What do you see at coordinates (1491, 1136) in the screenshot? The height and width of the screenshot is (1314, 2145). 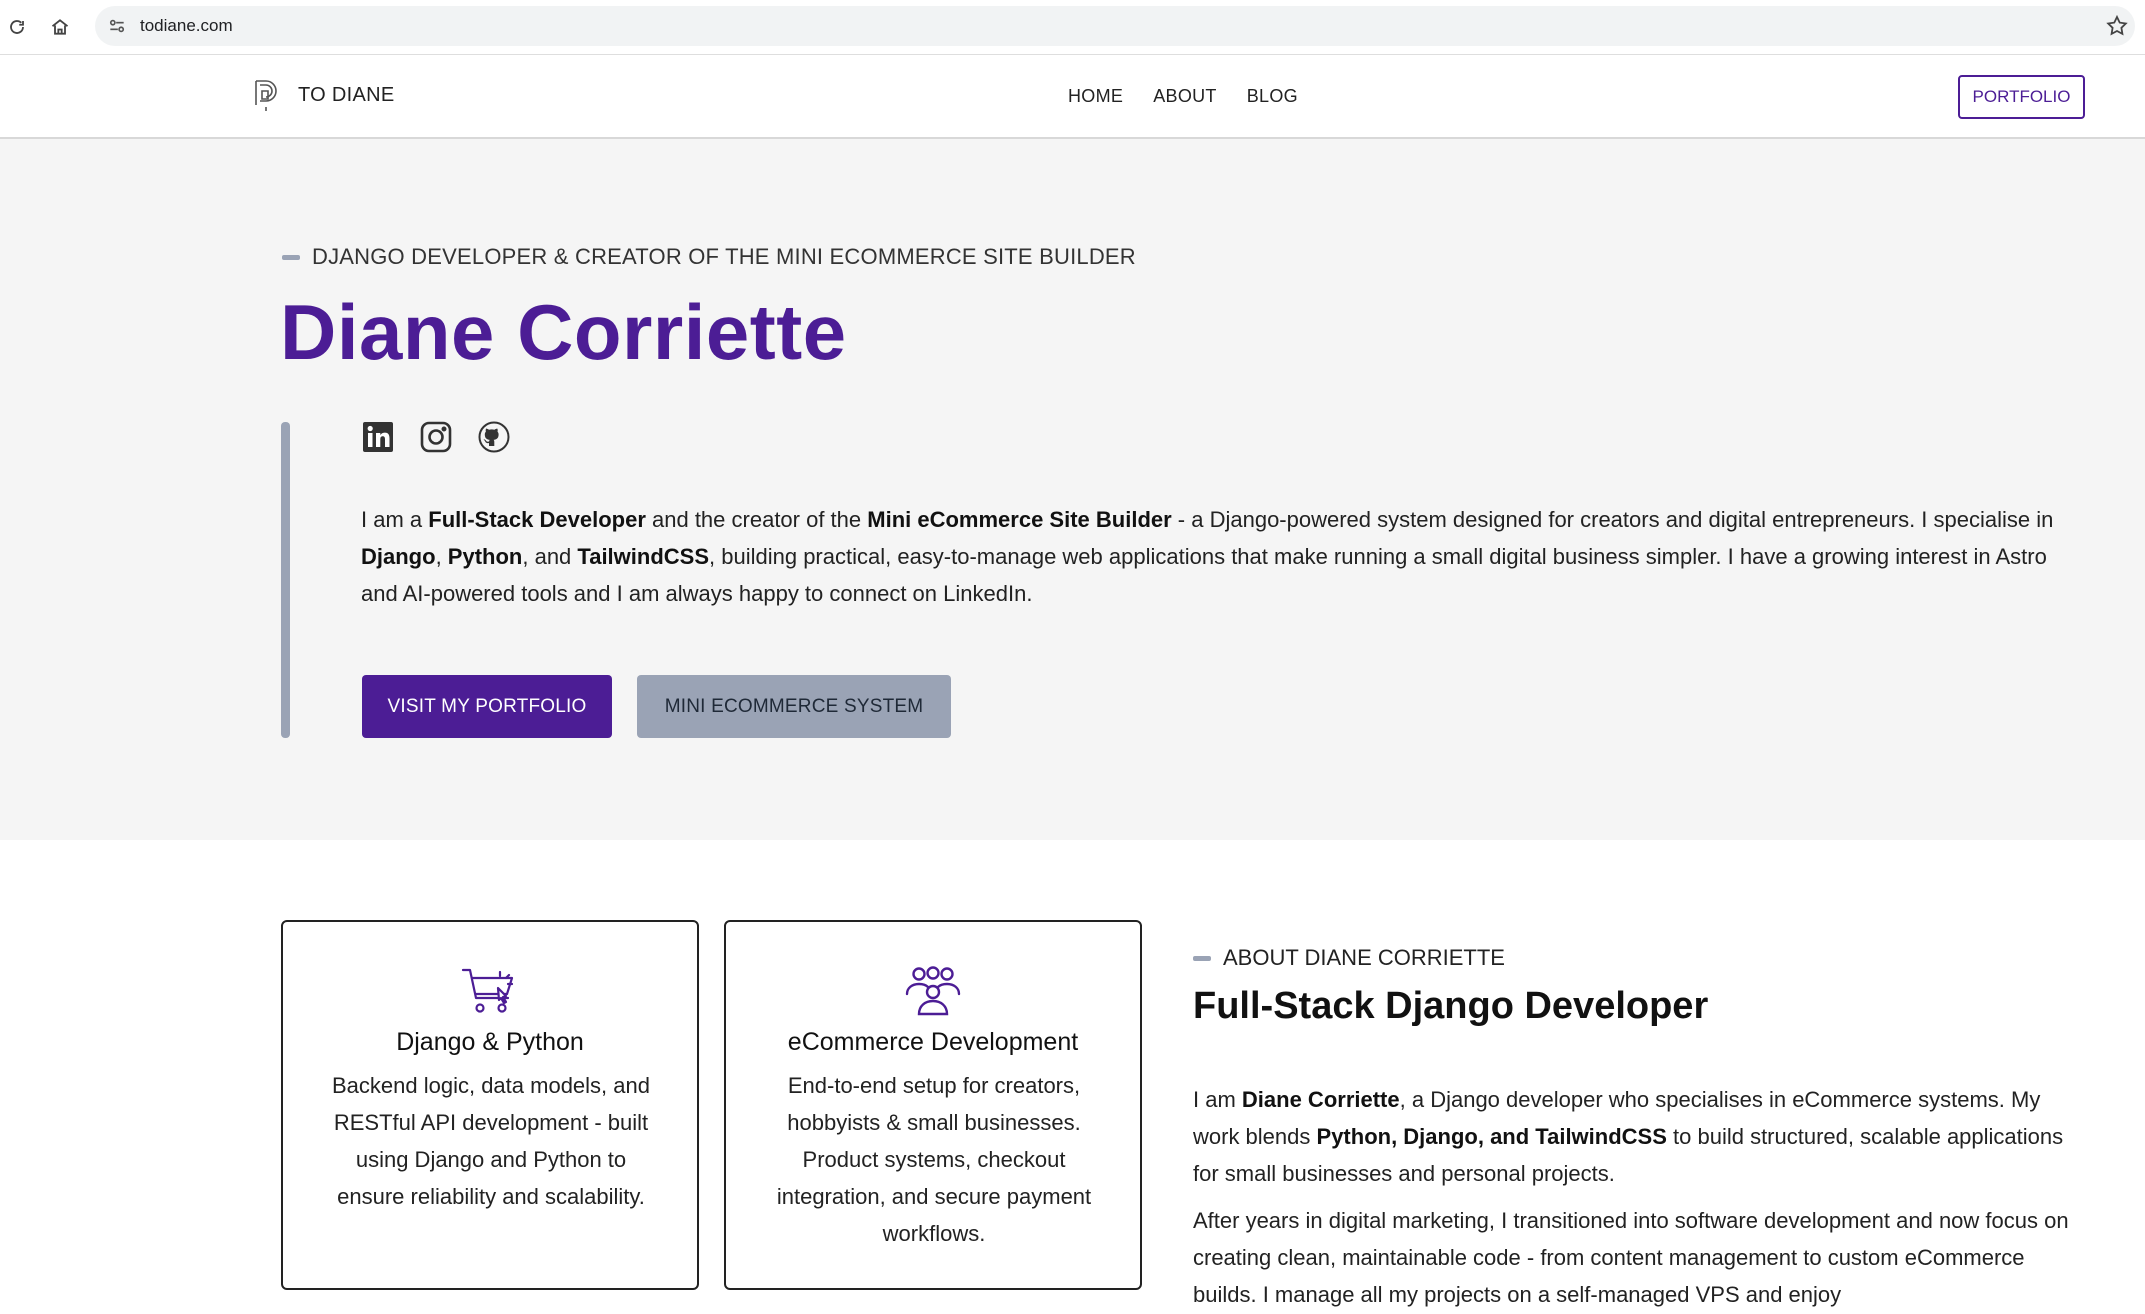 I see `about-bold: Python, Django, and TailwindCSS` at bounding box center [1491, 1136].